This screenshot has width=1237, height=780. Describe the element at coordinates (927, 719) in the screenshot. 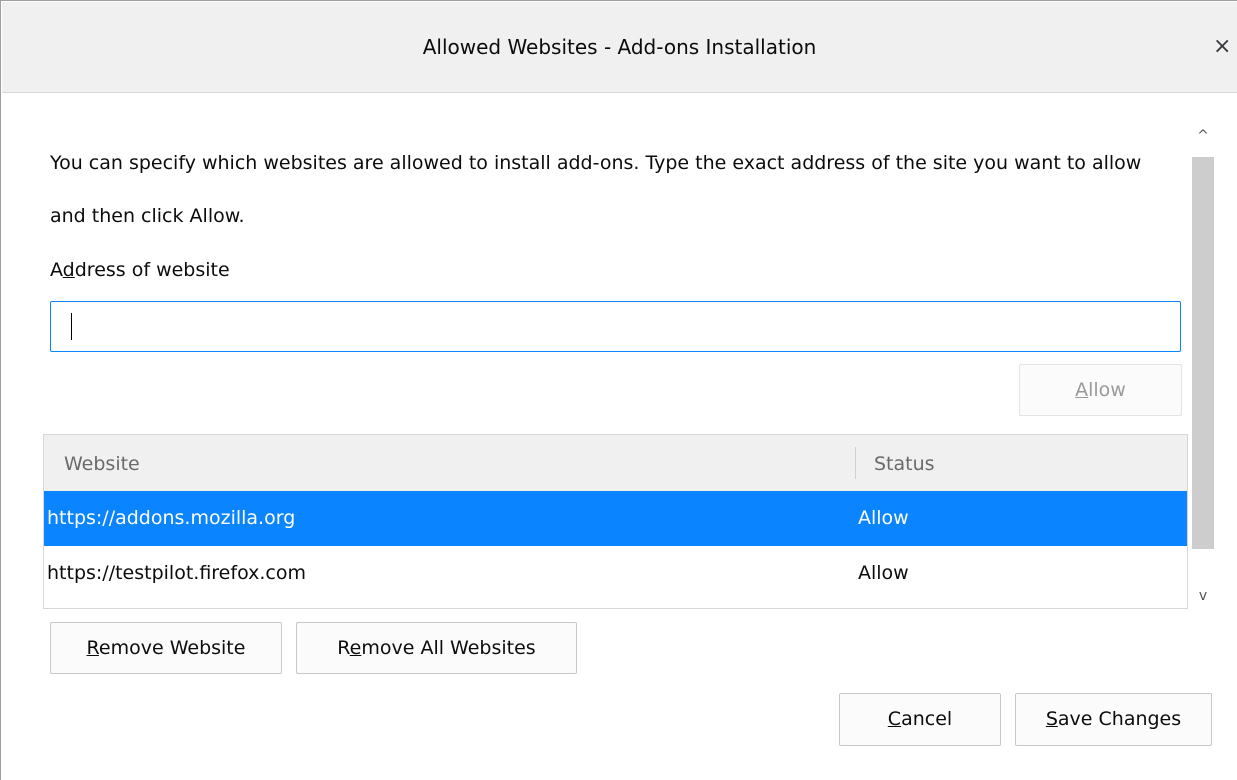

I see `cancel-label: ancel` at that location.